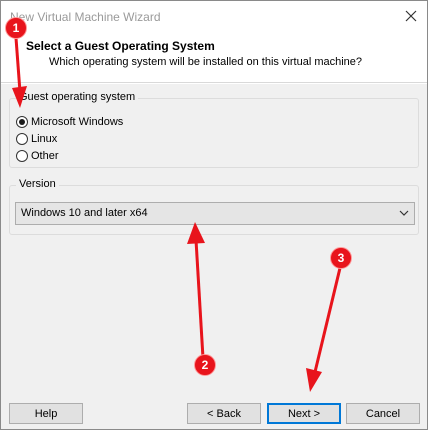 The height and width of the screenshot is (430, 428). I want to click on annotation-badge-3: 3, so click(341, 258).